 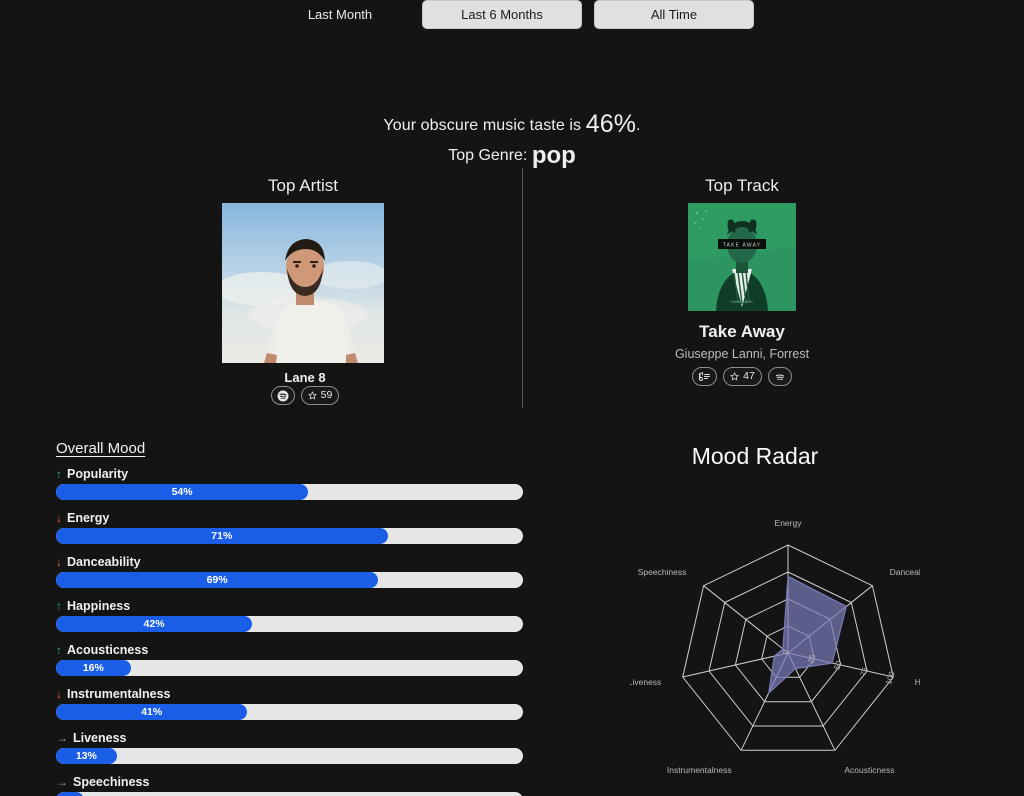 What do you see at coordinates (553, 155) in the screenshot?
I see `top-genre-value: pop` at bounding box center [553, 155].